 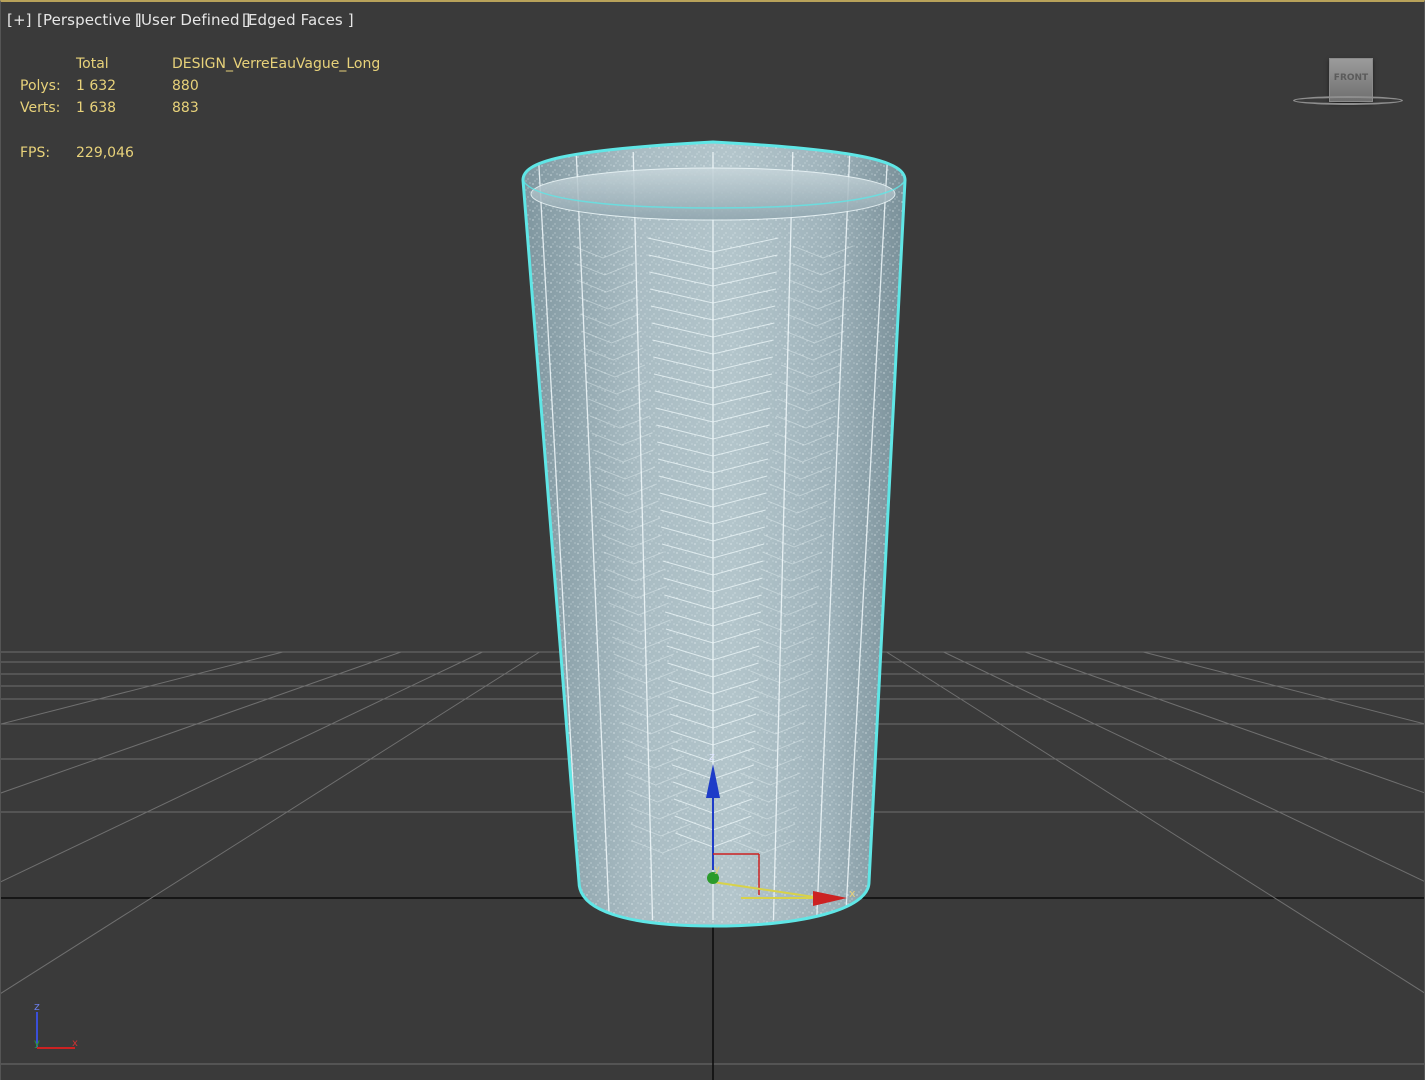 I want to click on tripod-y-label: y, so click(x=37, y=1043).